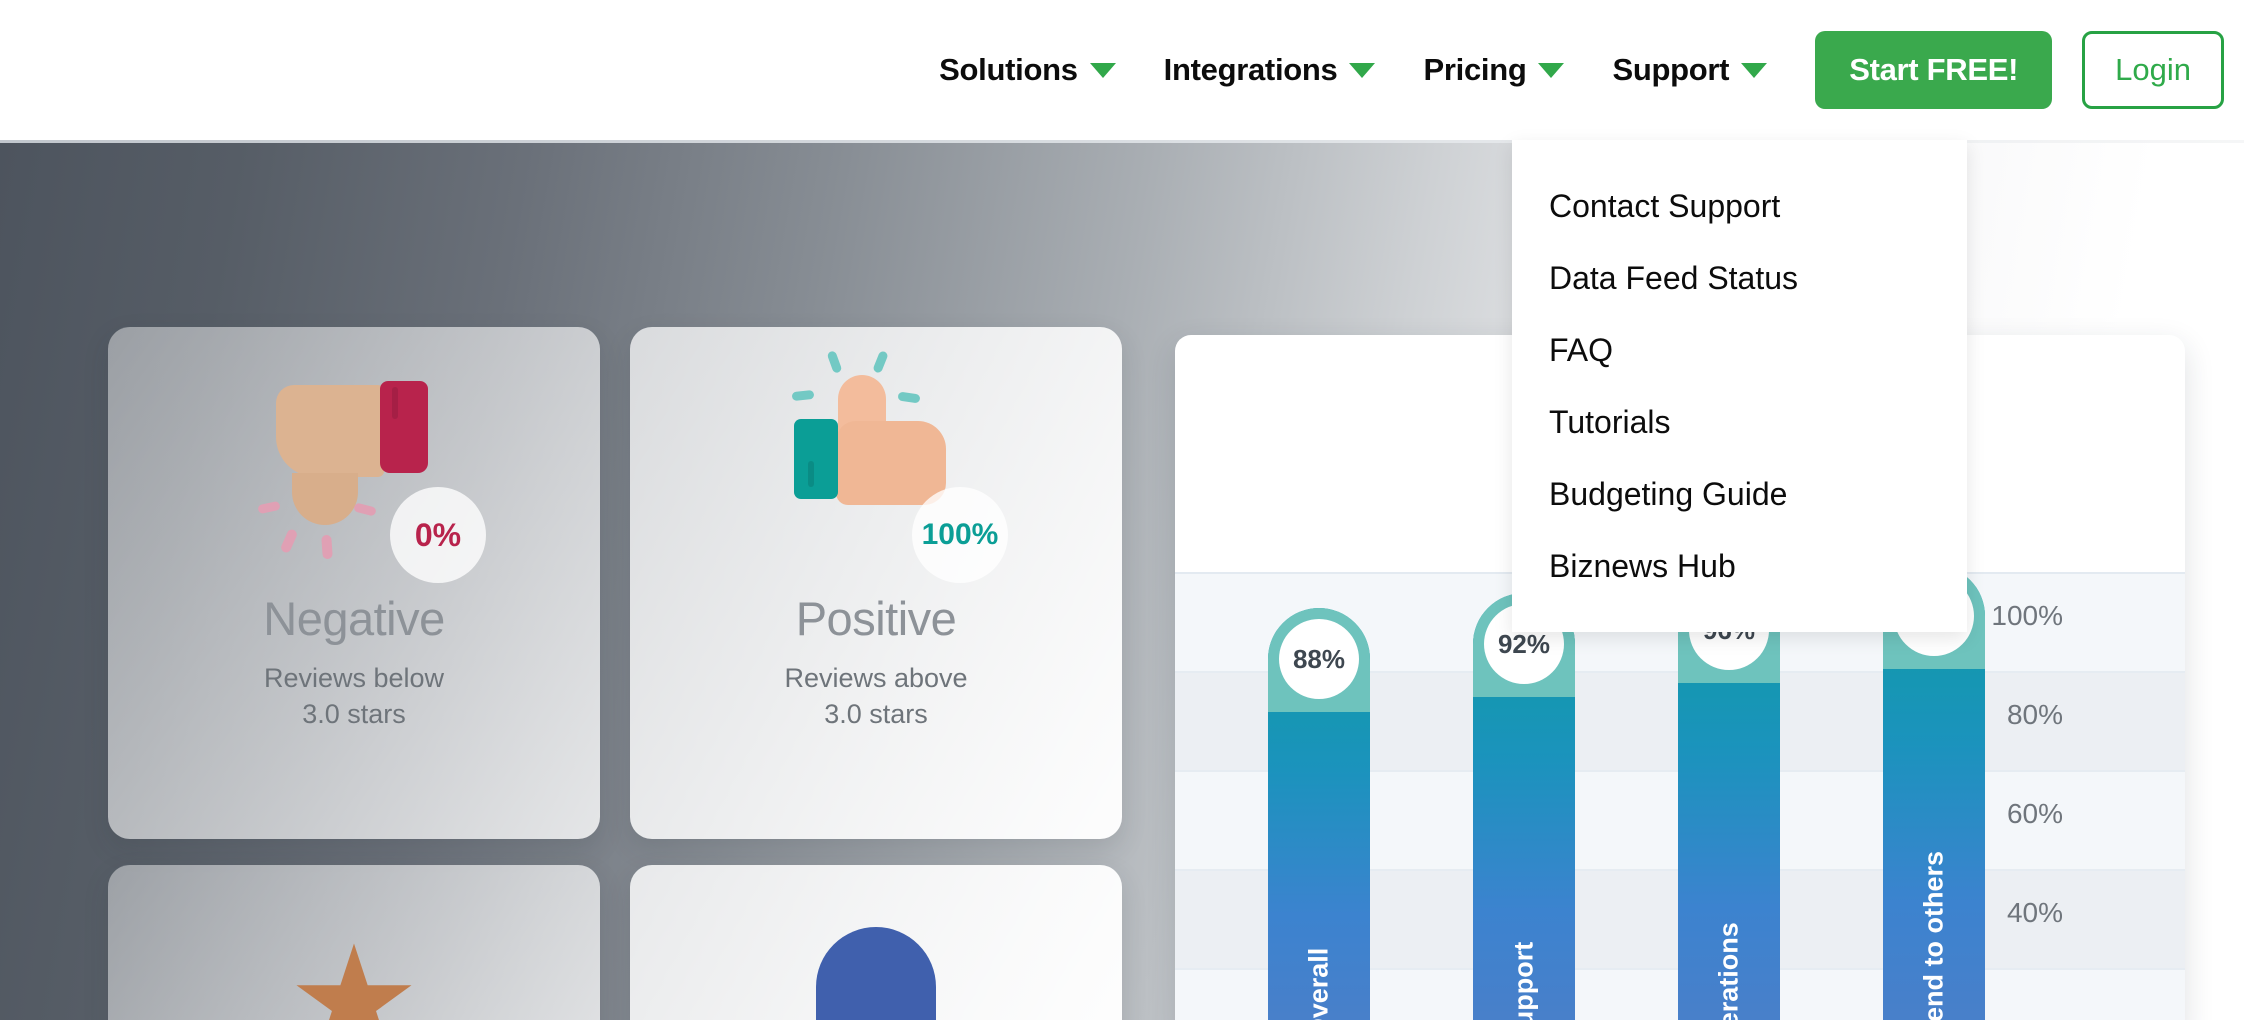 This screenshot has width=2244, height=1020. I want to click on nav-item-support: Support, so click(1689, 70).